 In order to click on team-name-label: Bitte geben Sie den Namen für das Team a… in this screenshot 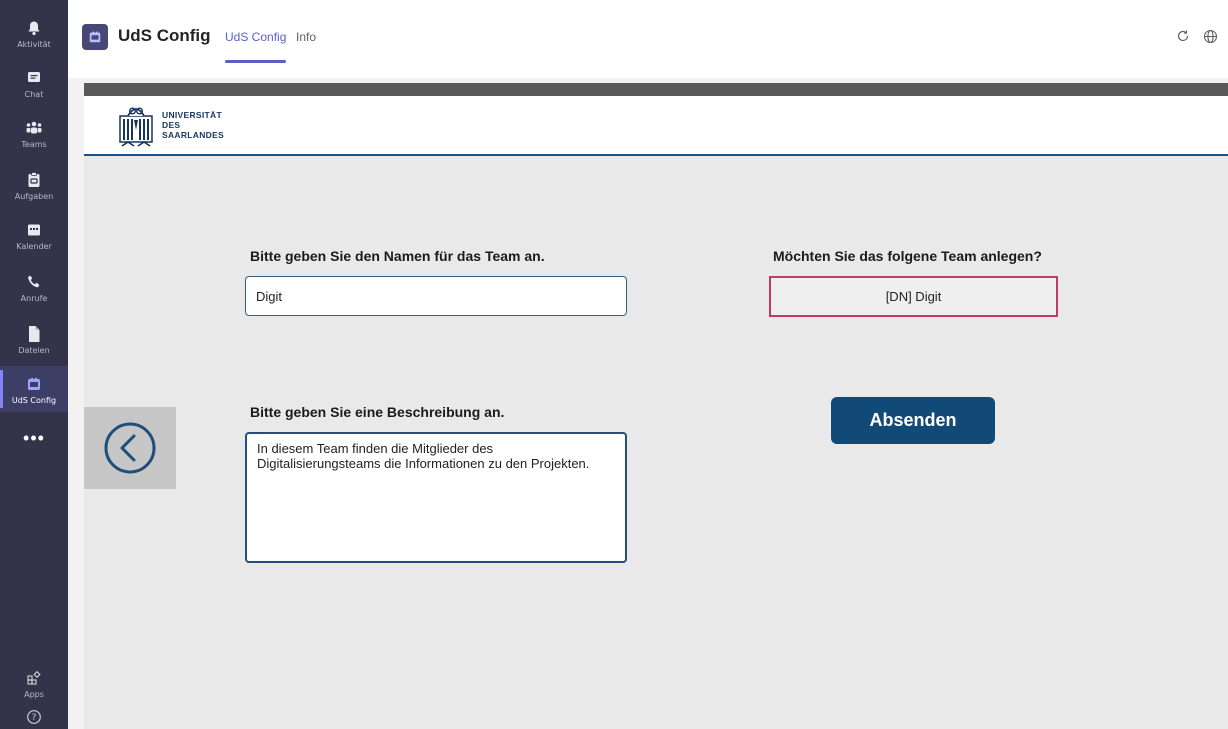, I will do `click(397, 256)`.